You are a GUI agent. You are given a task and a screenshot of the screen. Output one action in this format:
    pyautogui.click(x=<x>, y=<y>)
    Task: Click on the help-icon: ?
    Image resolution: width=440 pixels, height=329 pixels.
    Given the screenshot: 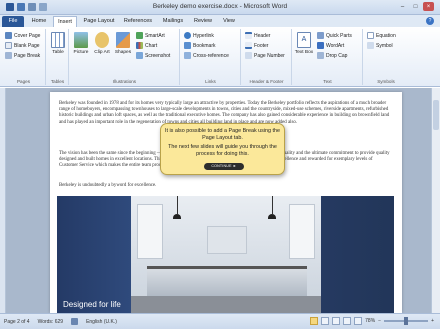 What is the action you would take?
    pyautogui.click(x=430, y=21)
    